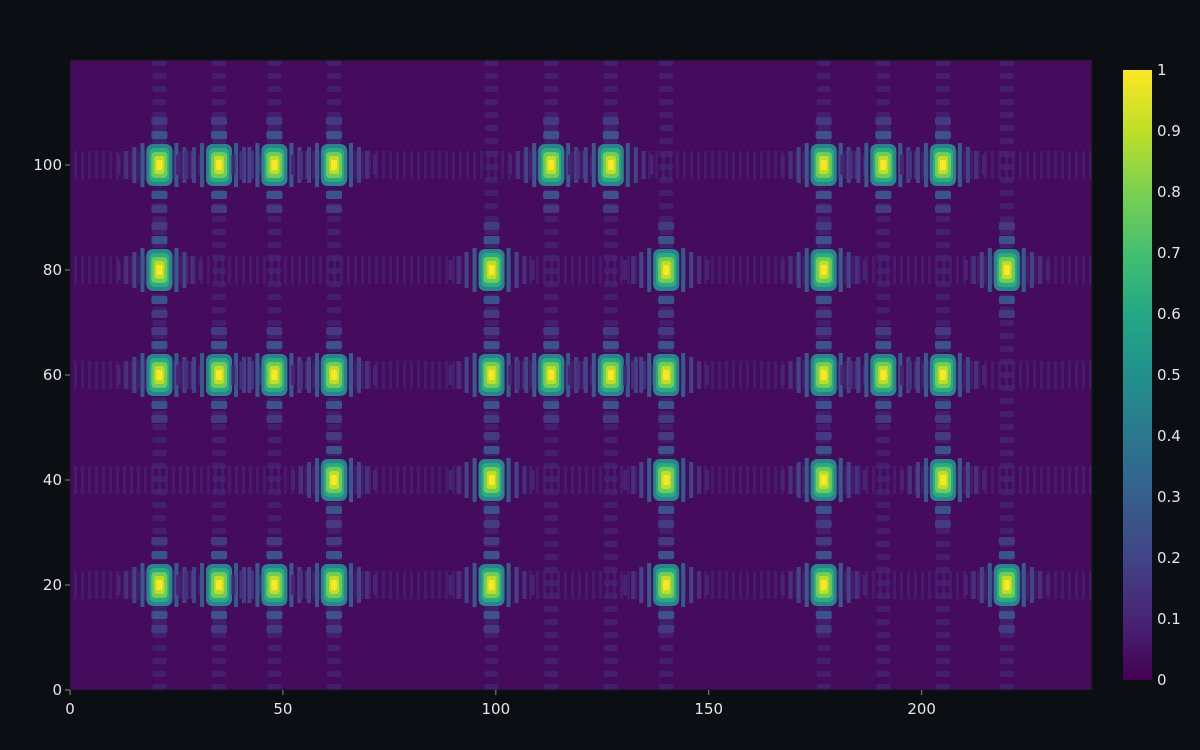 The image size is (1200, 750). I want to click on colorbar-tick-label: 0.7, so click(1169, 253).